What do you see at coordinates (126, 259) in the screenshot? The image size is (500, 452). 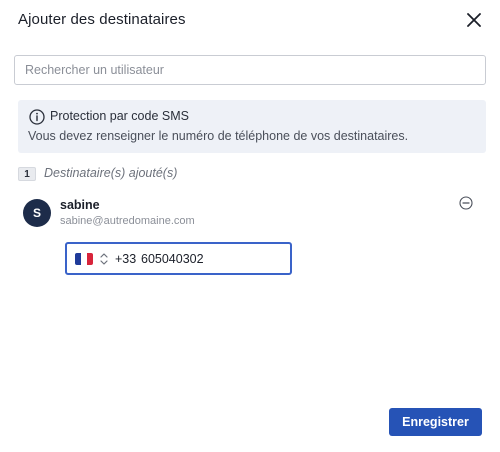 I see `dial-code: +33` at bounding box center [126, 259].